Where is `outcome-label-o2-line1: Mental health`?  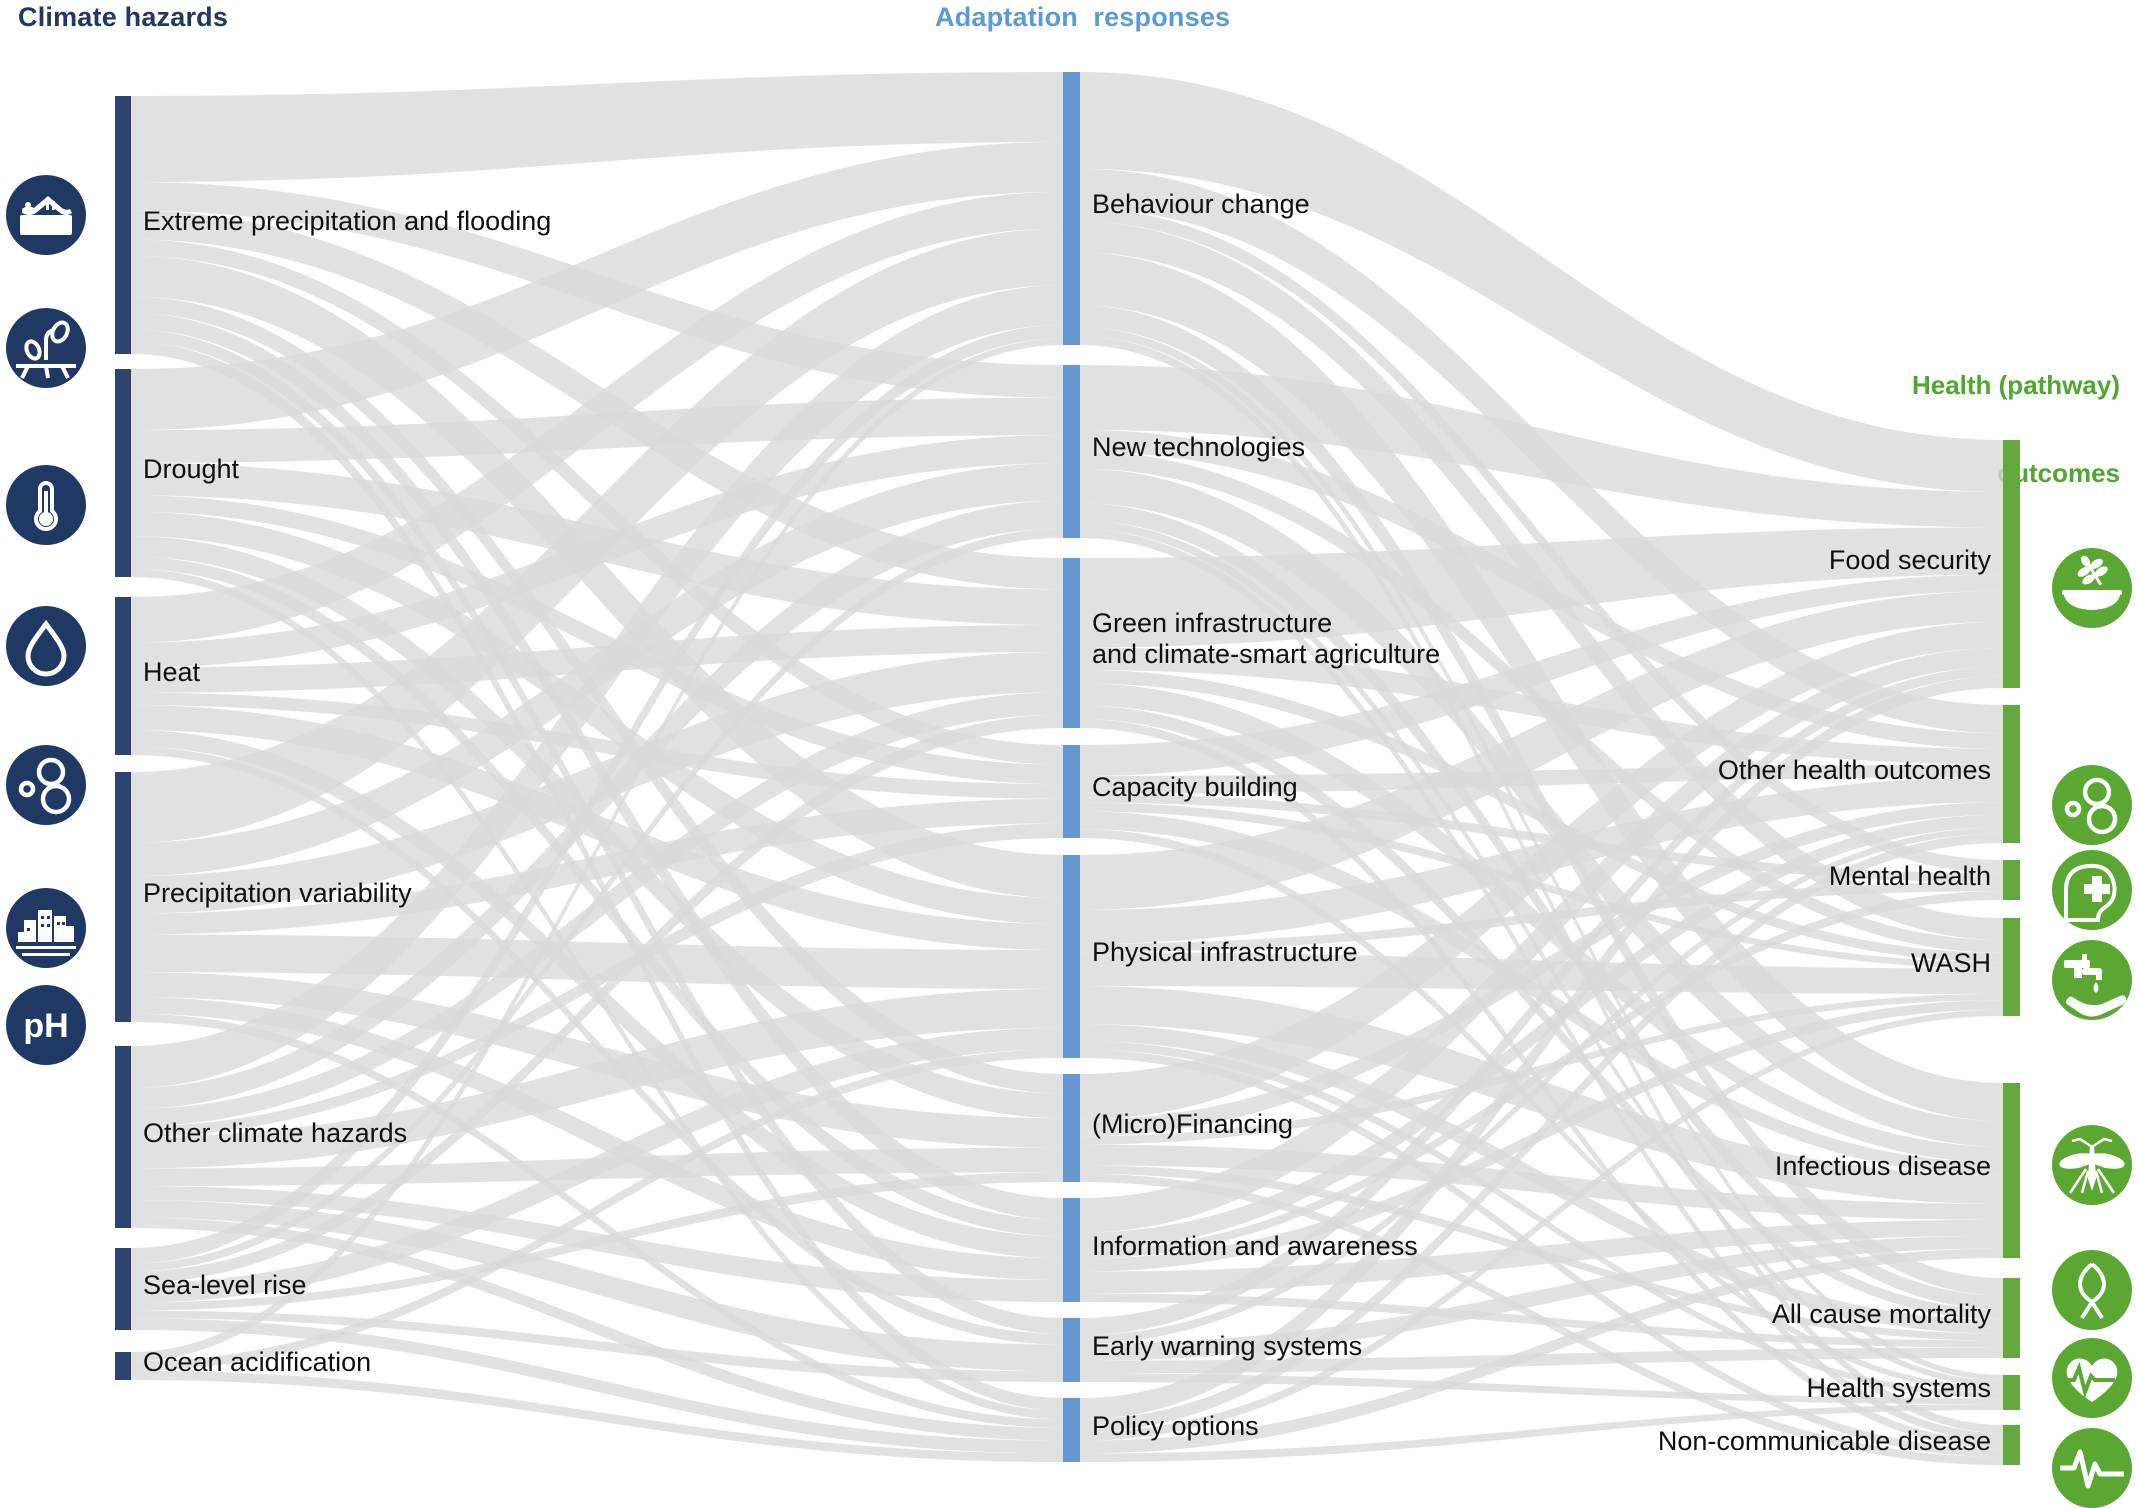
outcome-label-o2-line1: Mental health is located at coordinates (1909, 875).